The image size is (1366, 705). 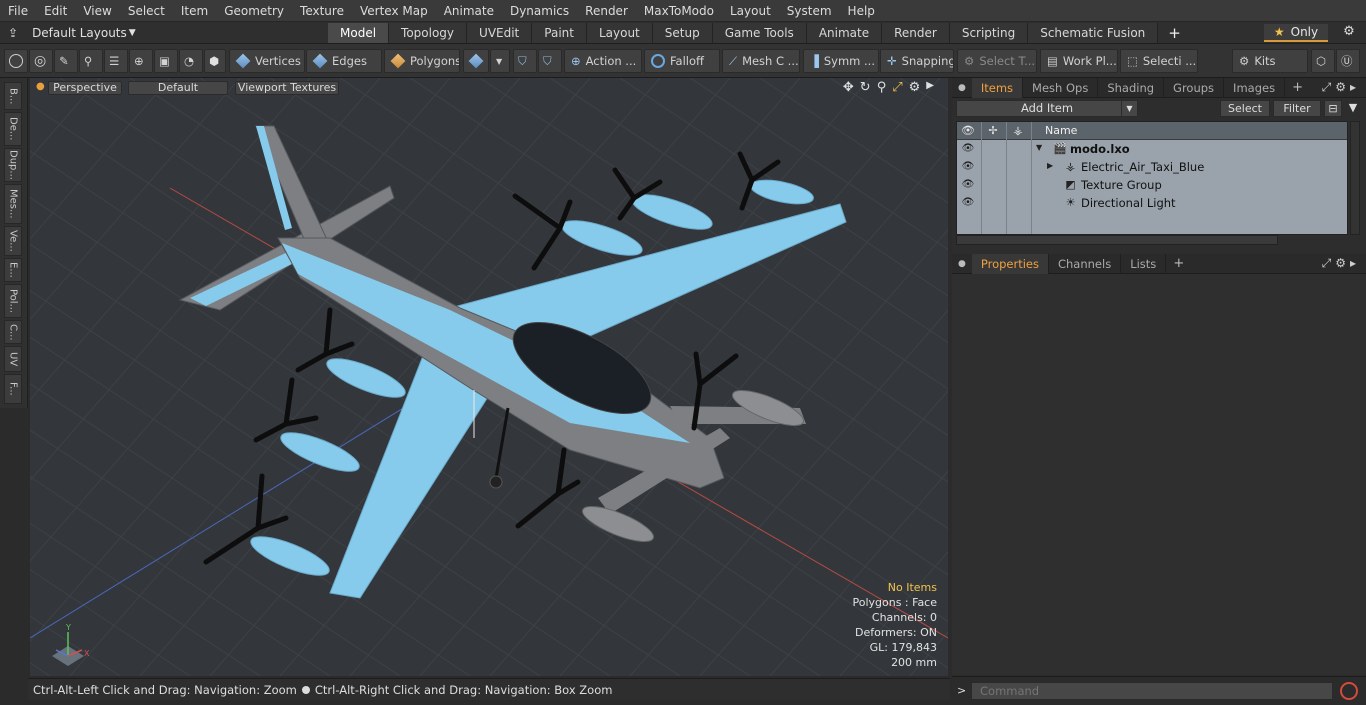 What do you see at coordinates (1050, 165) in the screenshot?
I see `expand-toggle-icon: ▶` at bounding box center [1050, 165].